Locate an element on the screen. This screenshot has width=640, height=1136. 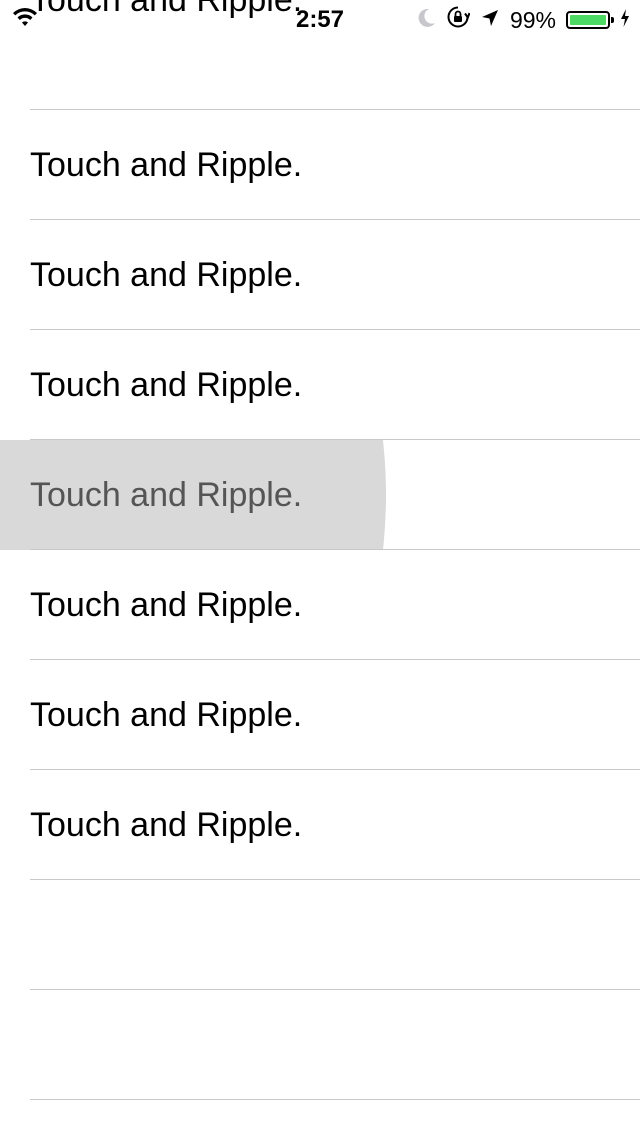
moon-icon is located at coordinates (427, 20).